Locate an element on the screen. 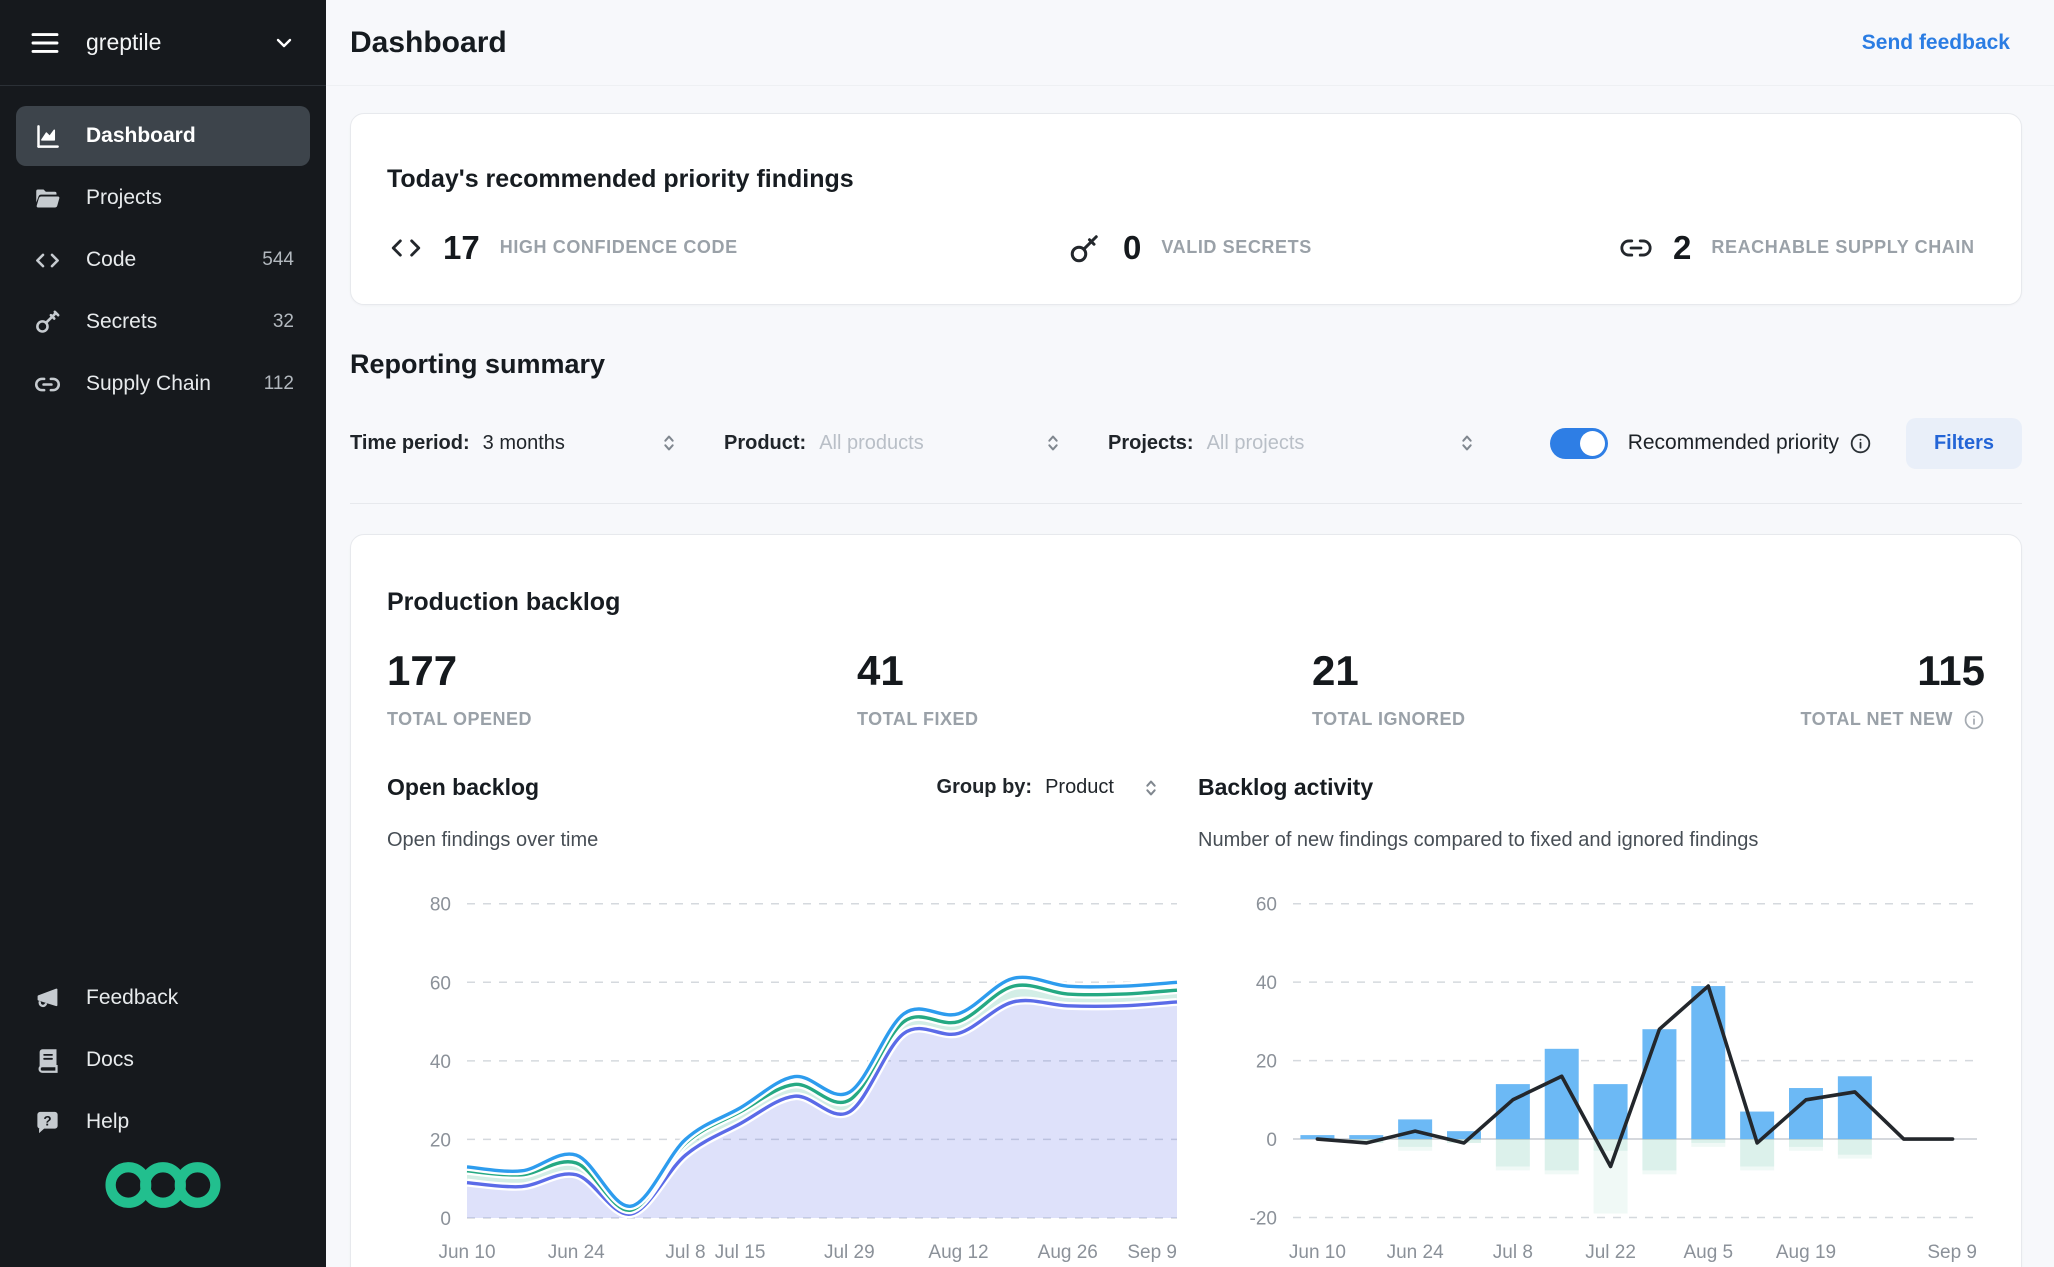  stat-value: 21 is located at coordinates (1335, 670).